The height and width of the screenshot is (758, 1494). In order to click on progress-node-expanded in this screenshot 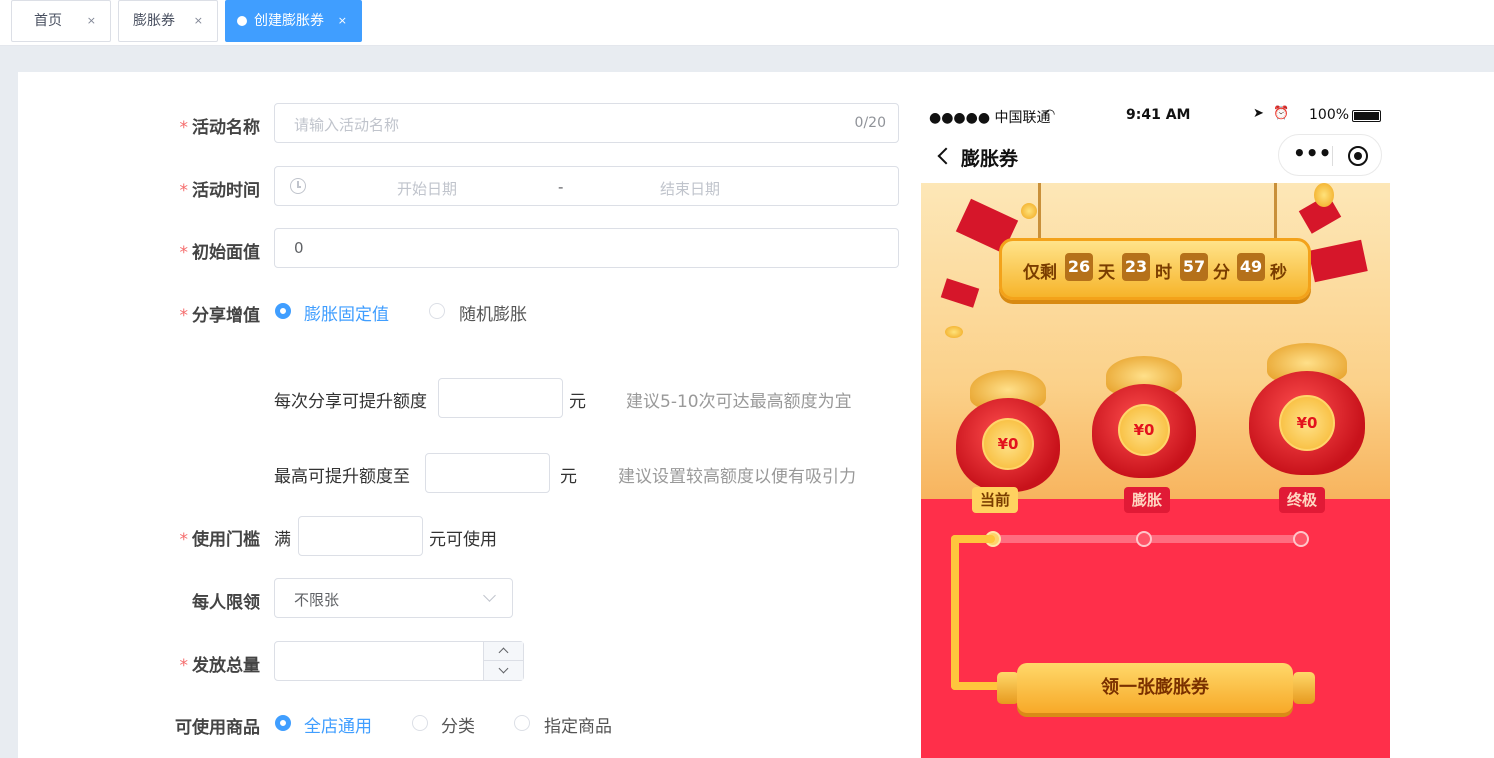, I will do `click(1144, 539)`.